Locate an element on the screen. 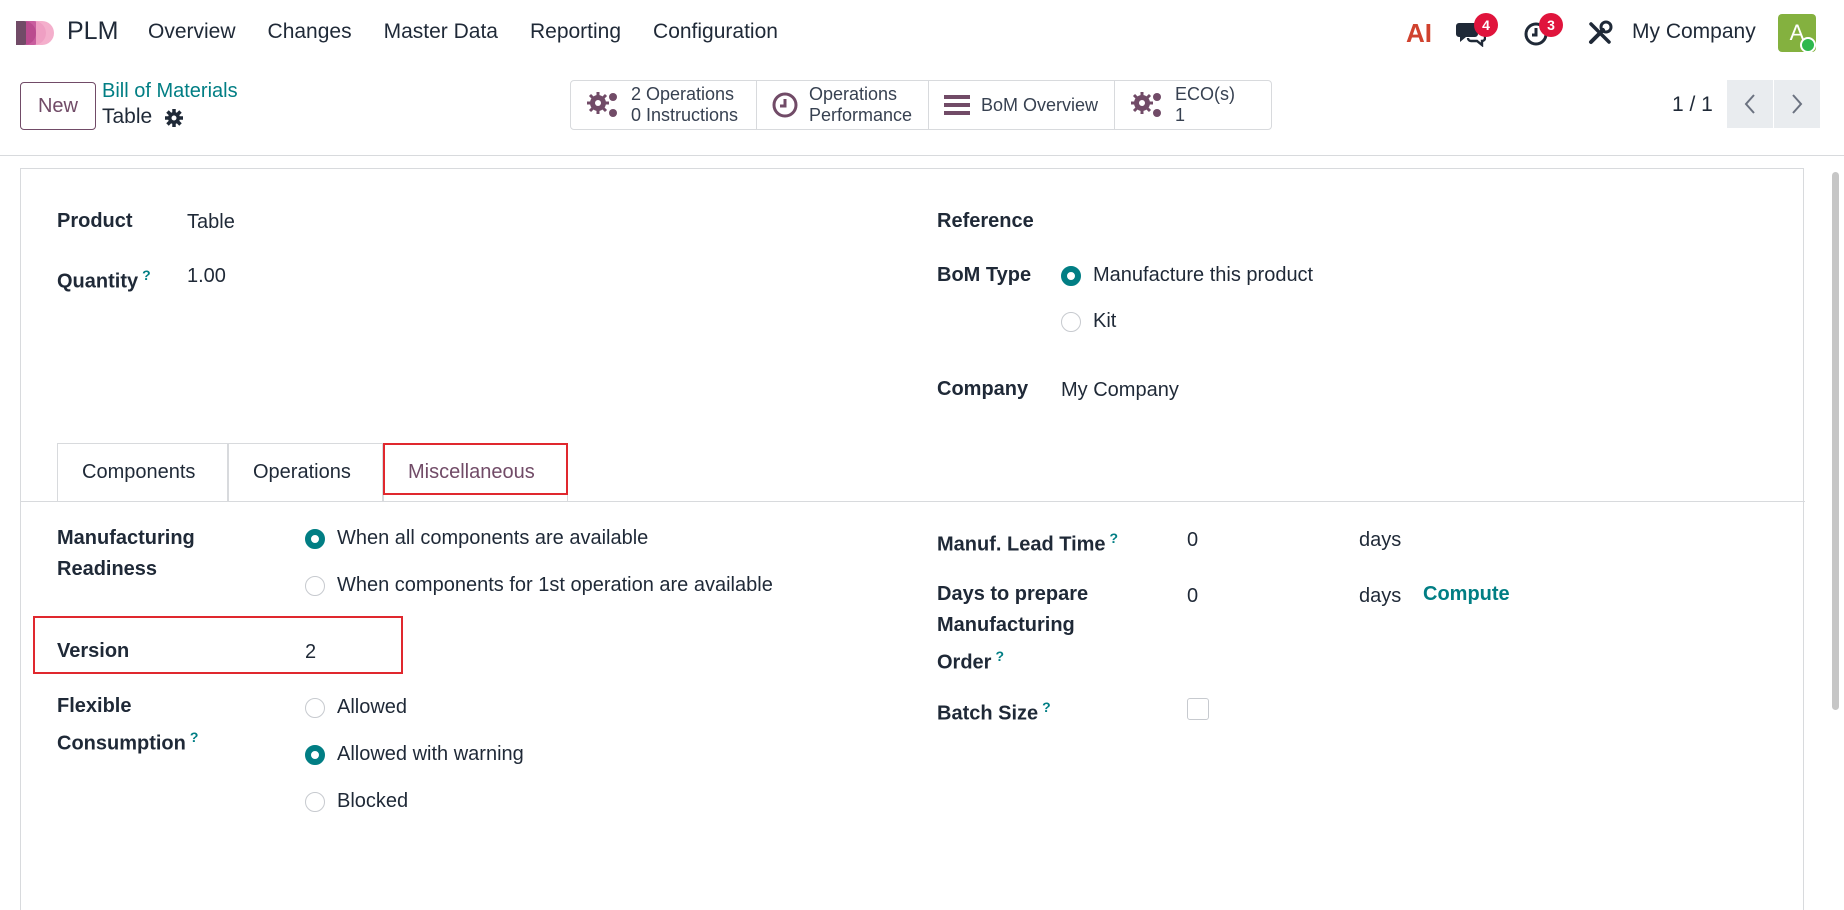  reference-label: Reference is located at coordinates (985, 221).